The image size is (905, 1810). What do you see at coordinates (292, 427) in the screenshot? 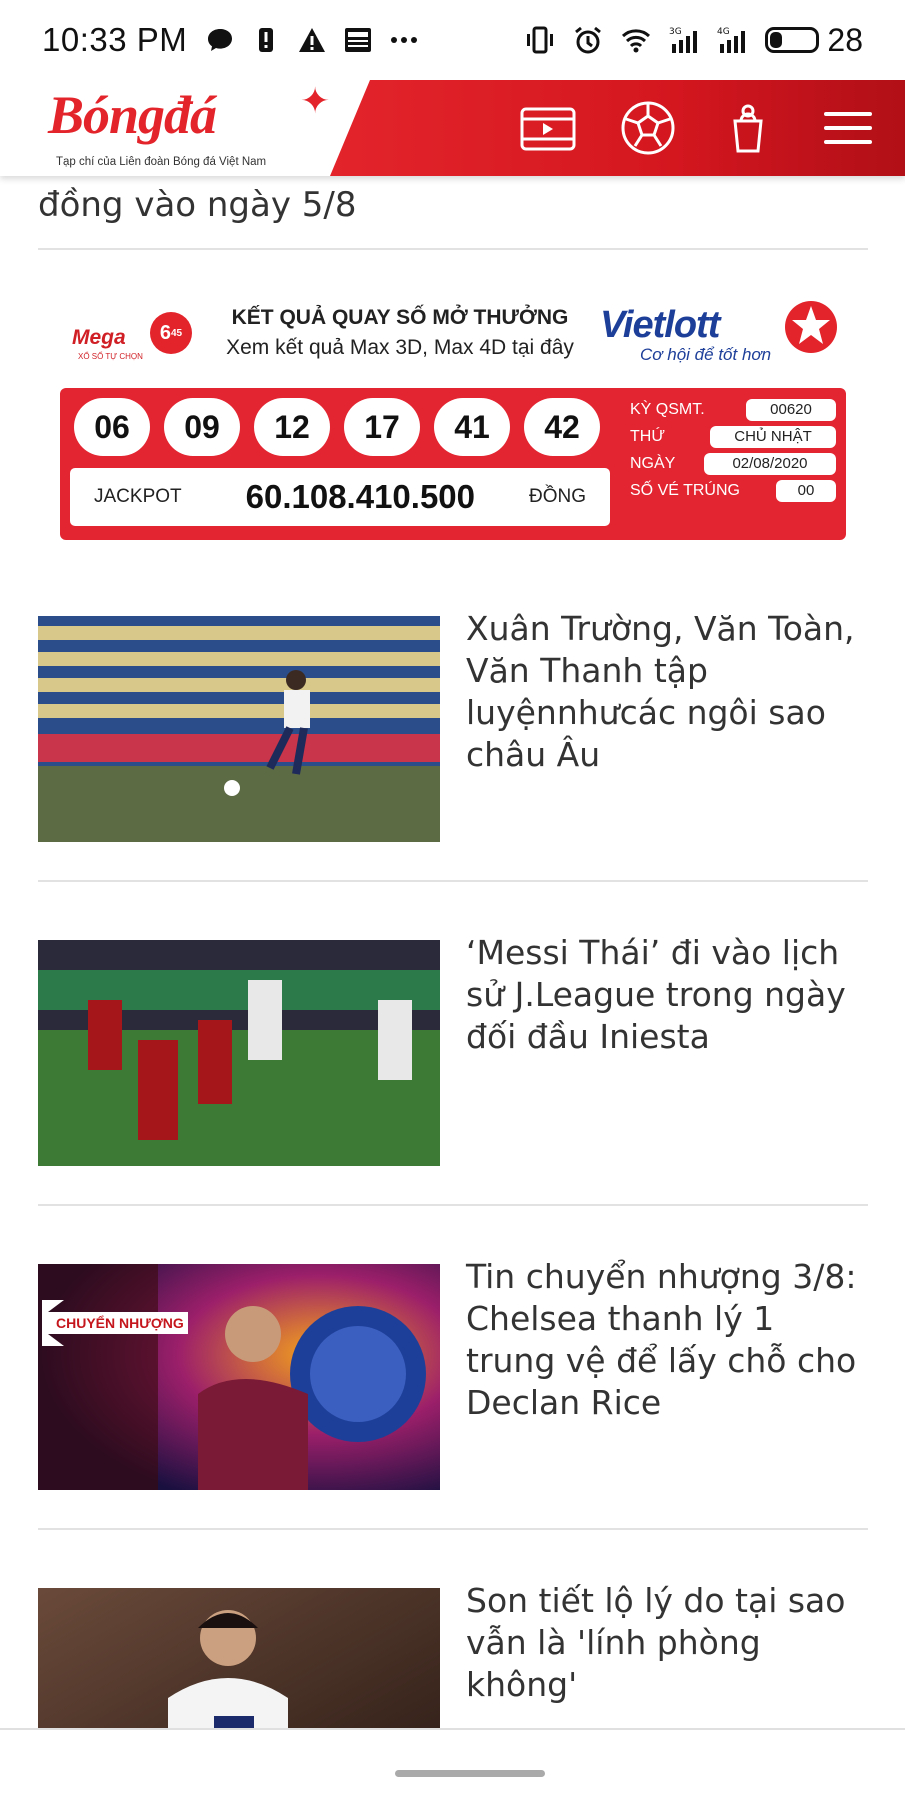
I see `lottery-ball: 12` at bounding box center [292, 427].